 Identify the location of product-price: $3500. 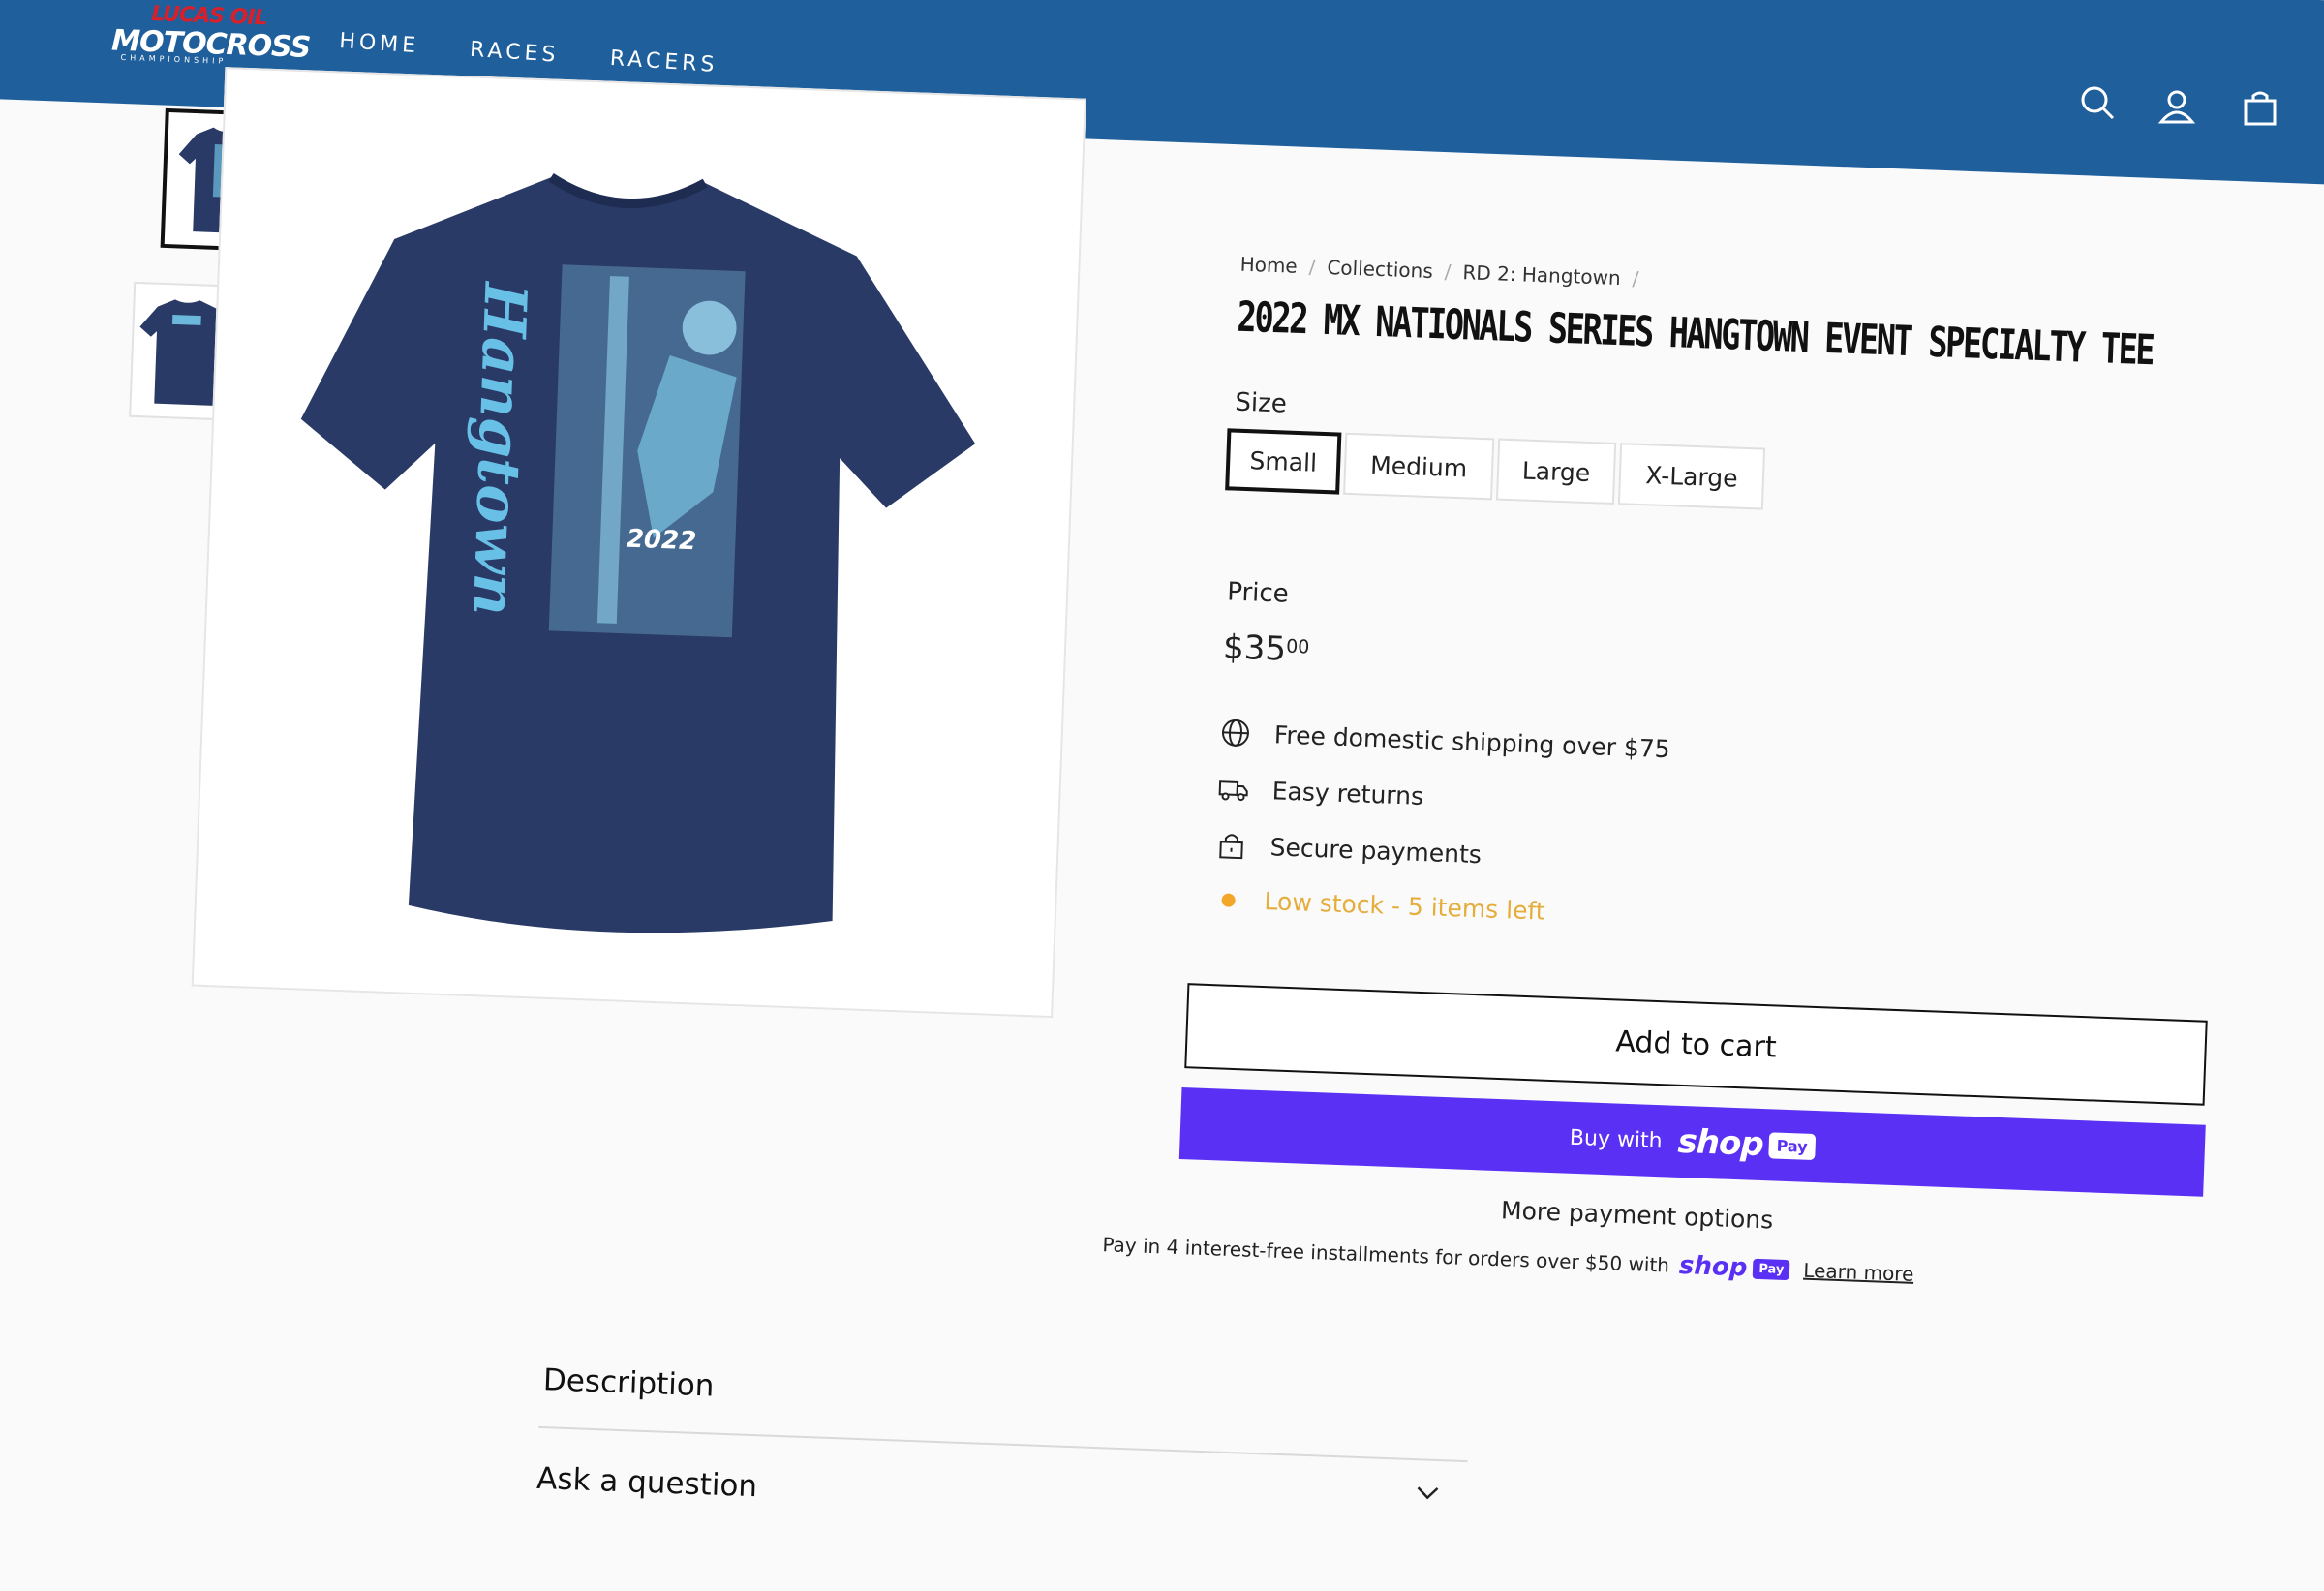
(1265, 648).